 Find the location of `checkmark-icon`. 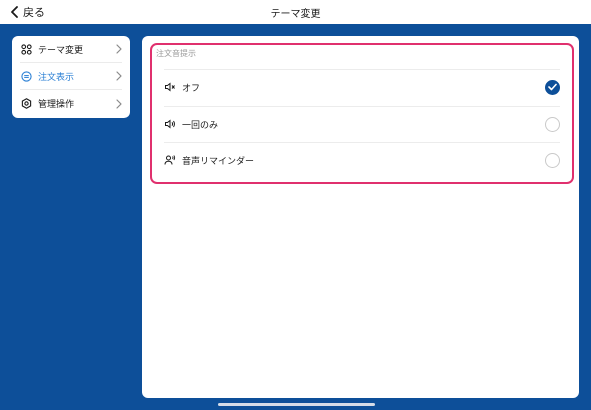

checkmark-icon is located at coordinates (552, 87).